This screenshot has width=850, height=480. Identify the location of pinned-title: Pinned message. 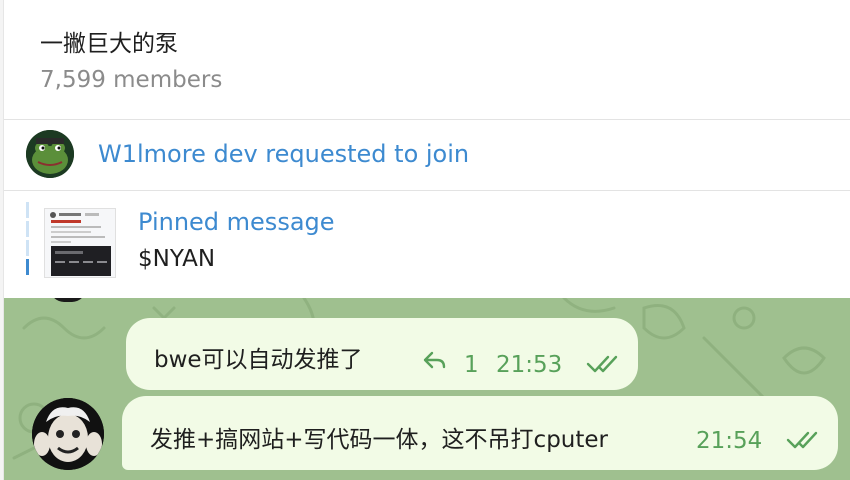
(236, 222).